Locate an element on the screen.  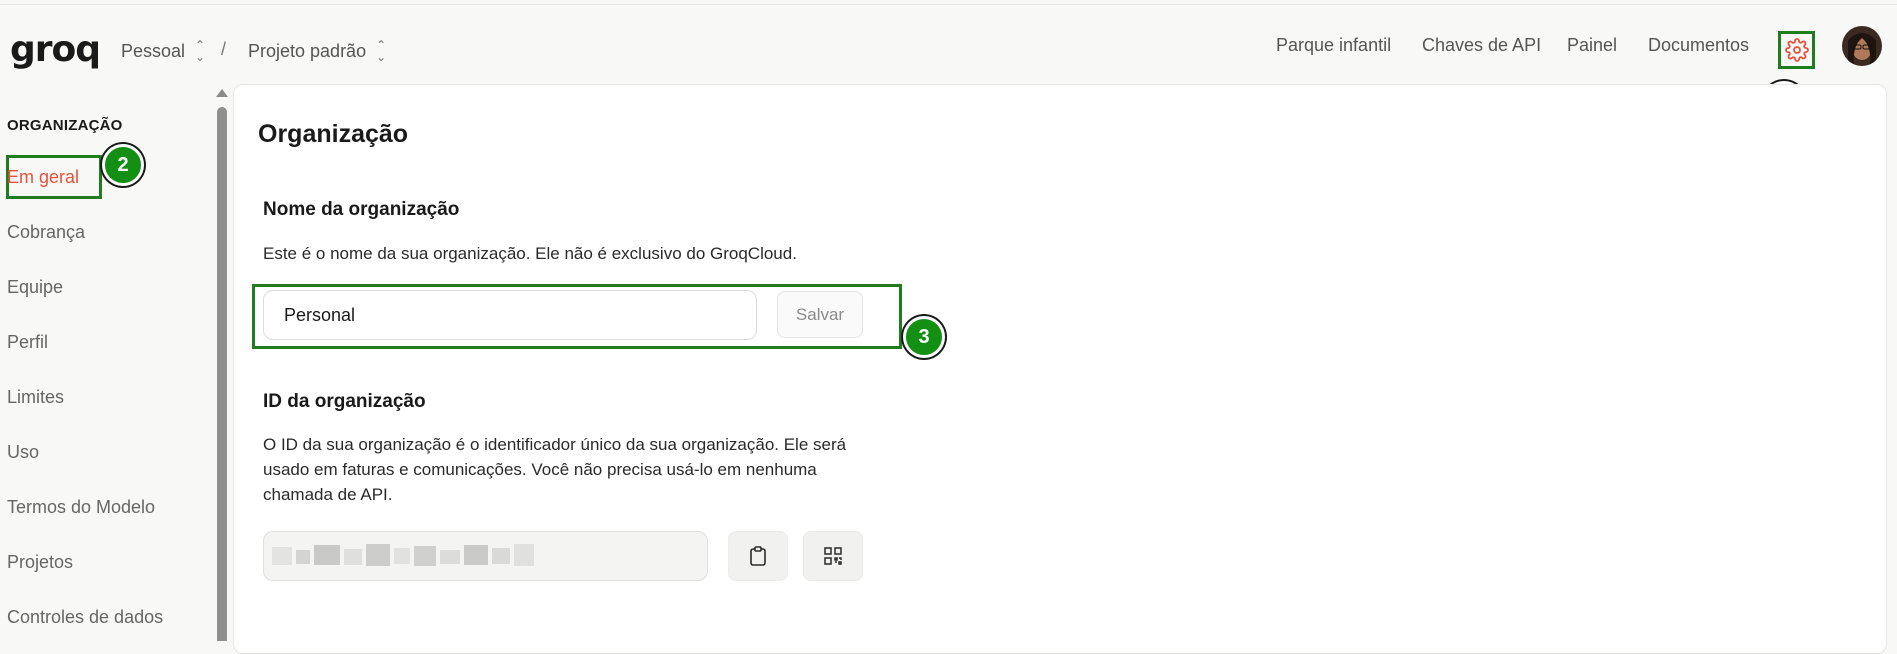
sidebar-item-profile: Perfil is located at coordinates (27, 342).